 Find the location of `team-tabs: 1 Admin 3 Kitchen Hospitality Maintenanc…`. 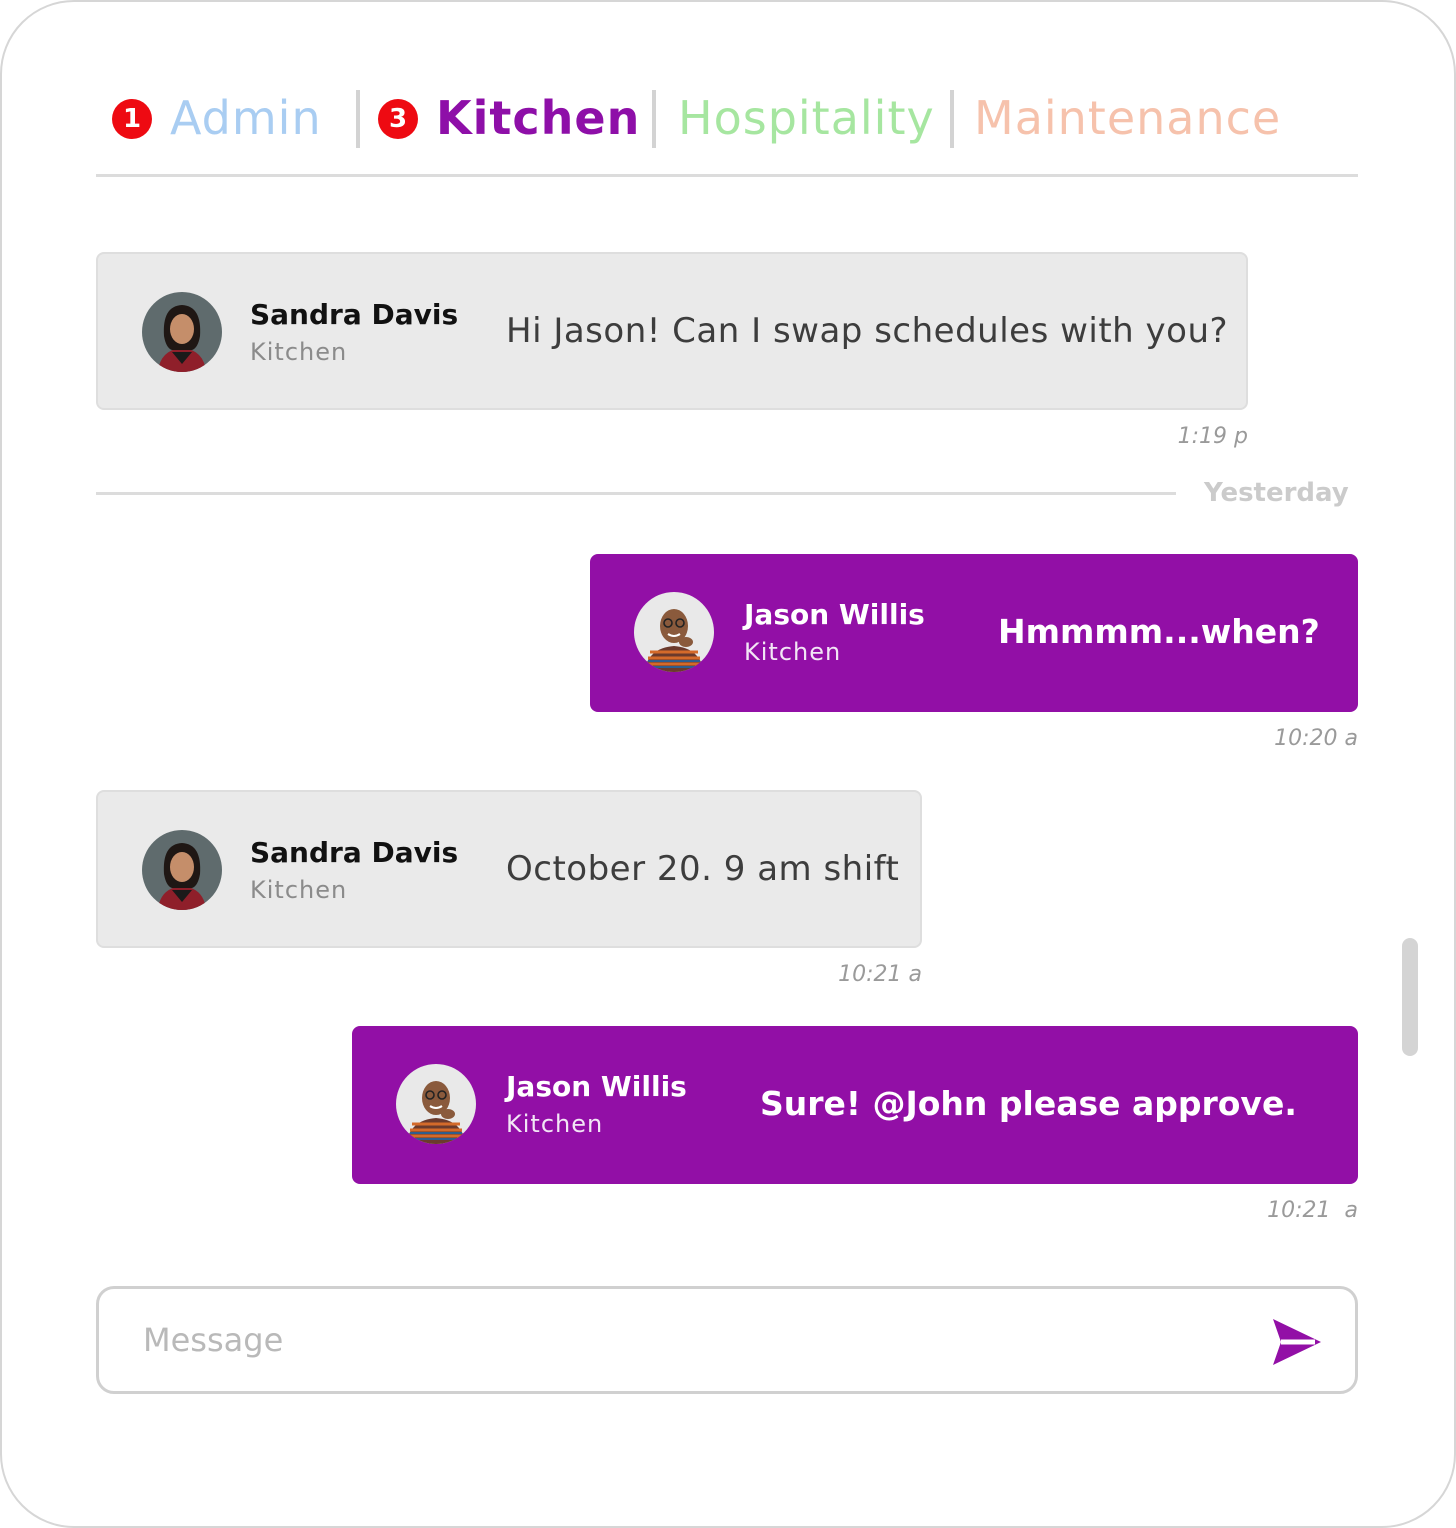

team-tabs: 1 Admin 3 Kitchen Hospitality Maintenanc… is located at coordinates (727, 128).